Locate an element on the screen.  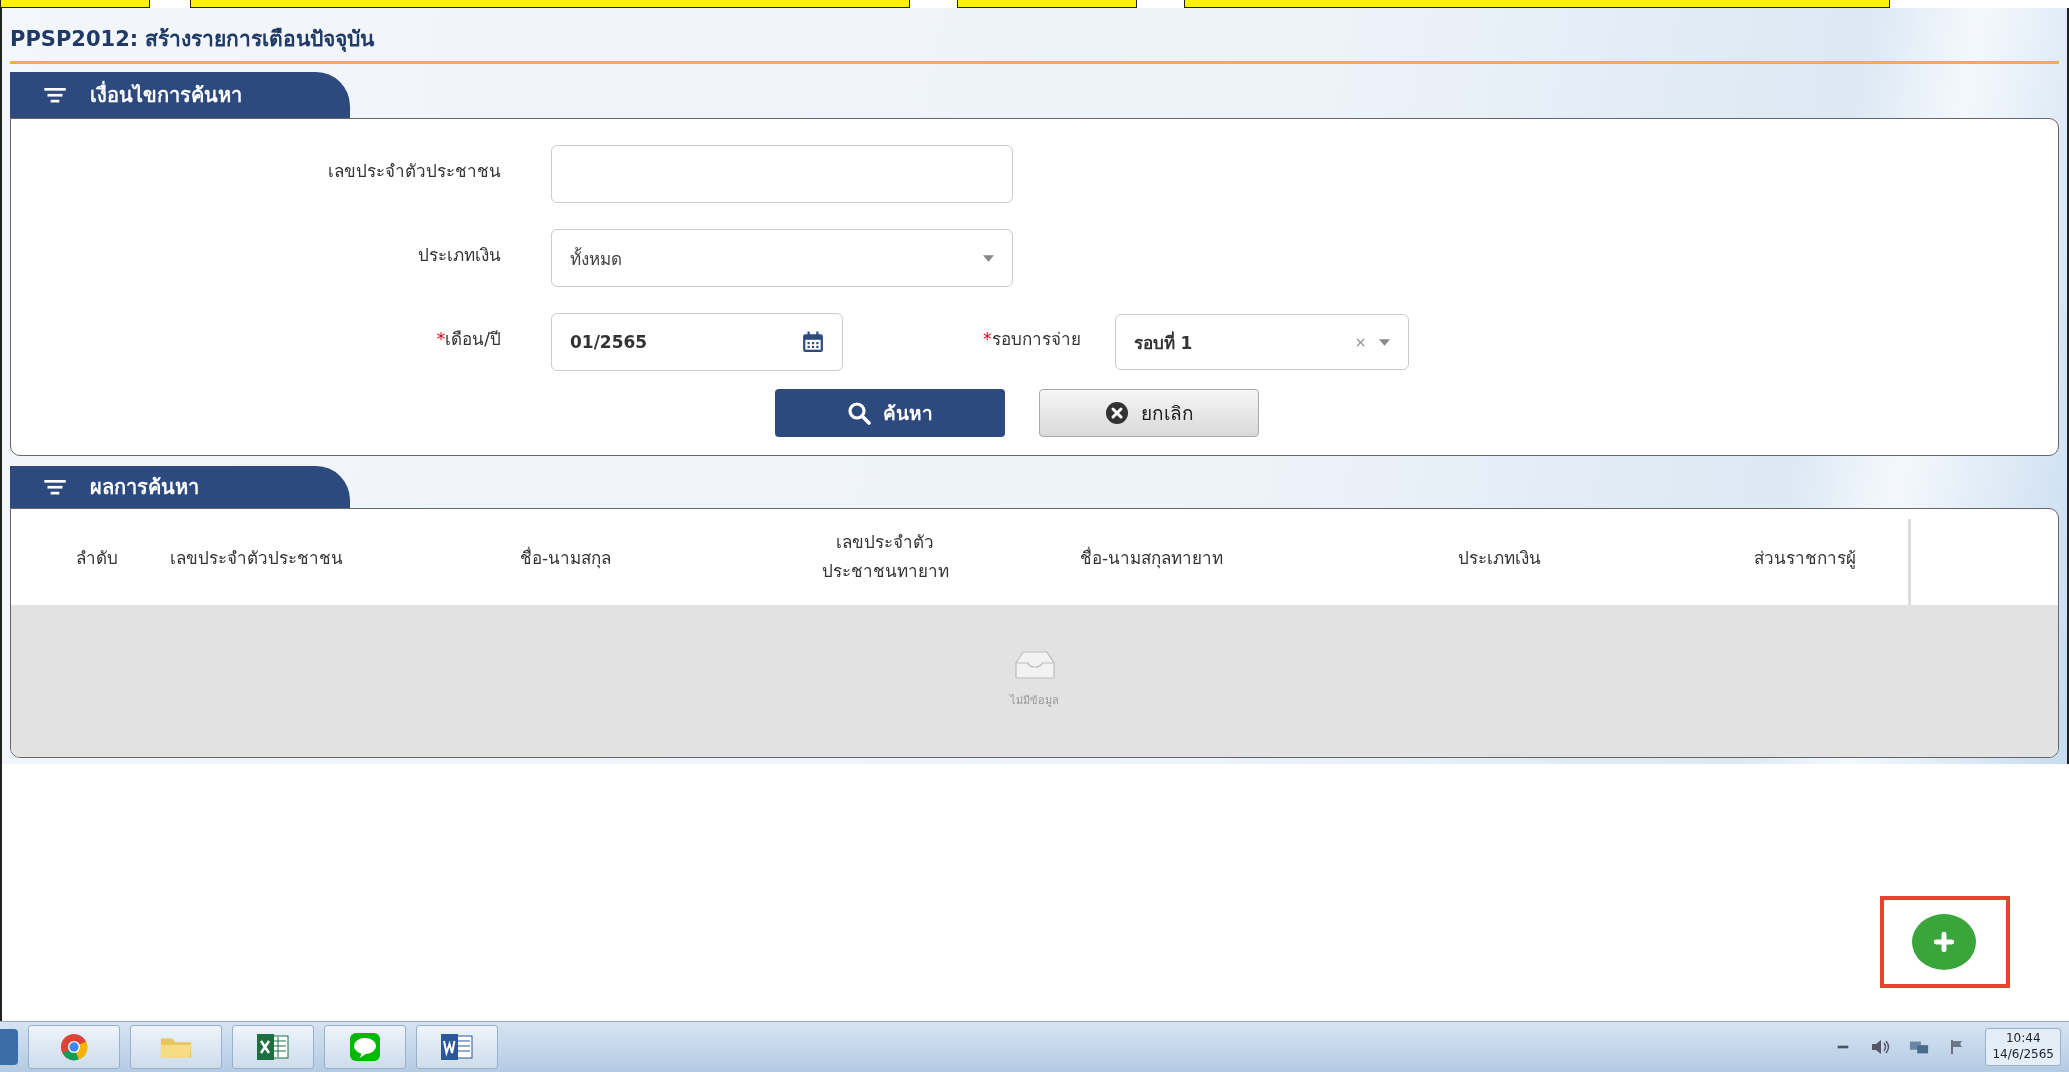
column-header: ประเภทเงิน is located at coordinates (1500, 558).